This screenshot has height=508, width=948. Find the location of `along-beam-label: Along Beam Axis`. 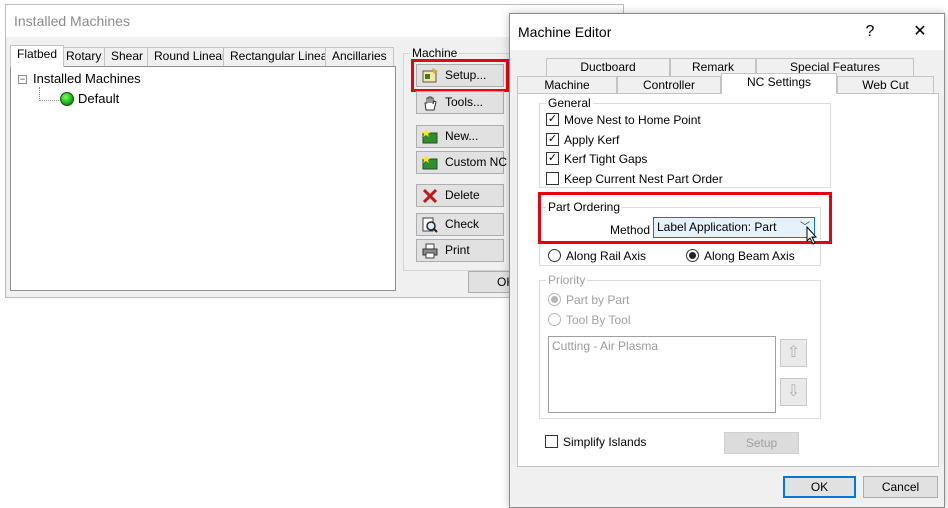

along-beam-label: Along Beam Axis is located at coordinates (749, 256).